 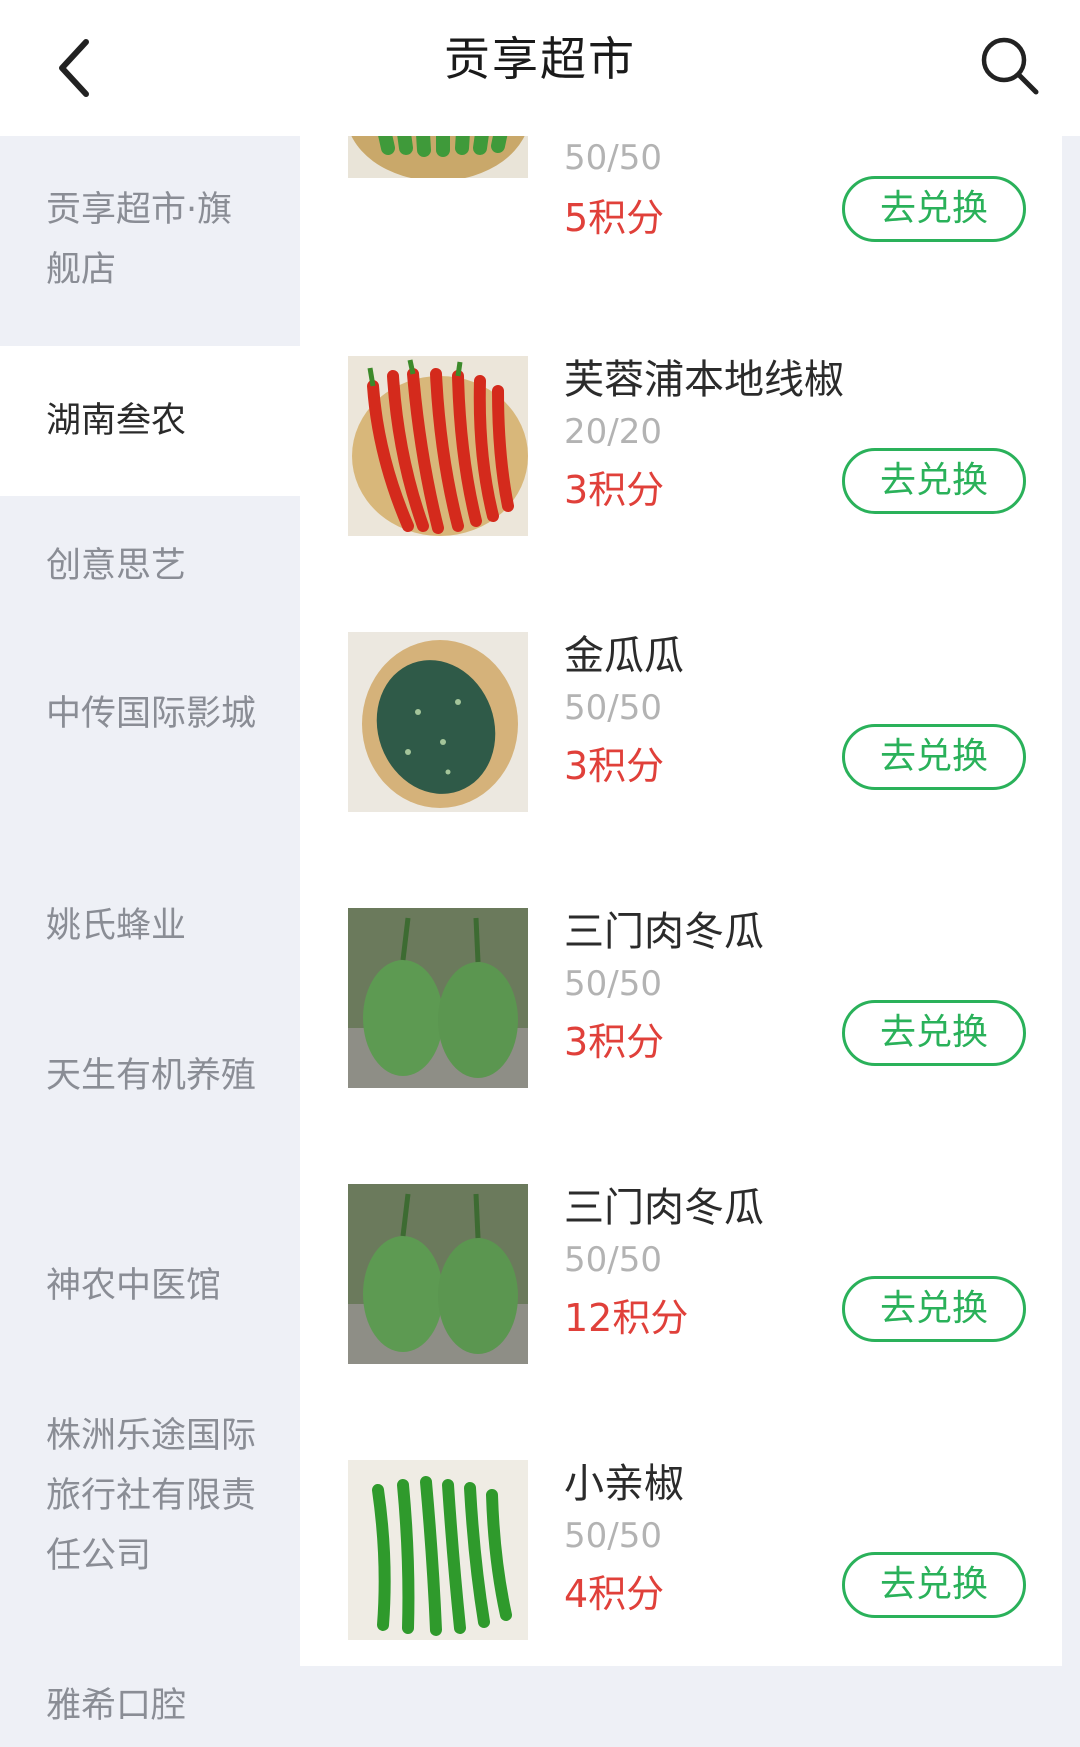 What do you see at coordinates (438, 722) in the screenshot?
I see `product-image-squash` at bounding box center [438, 722].